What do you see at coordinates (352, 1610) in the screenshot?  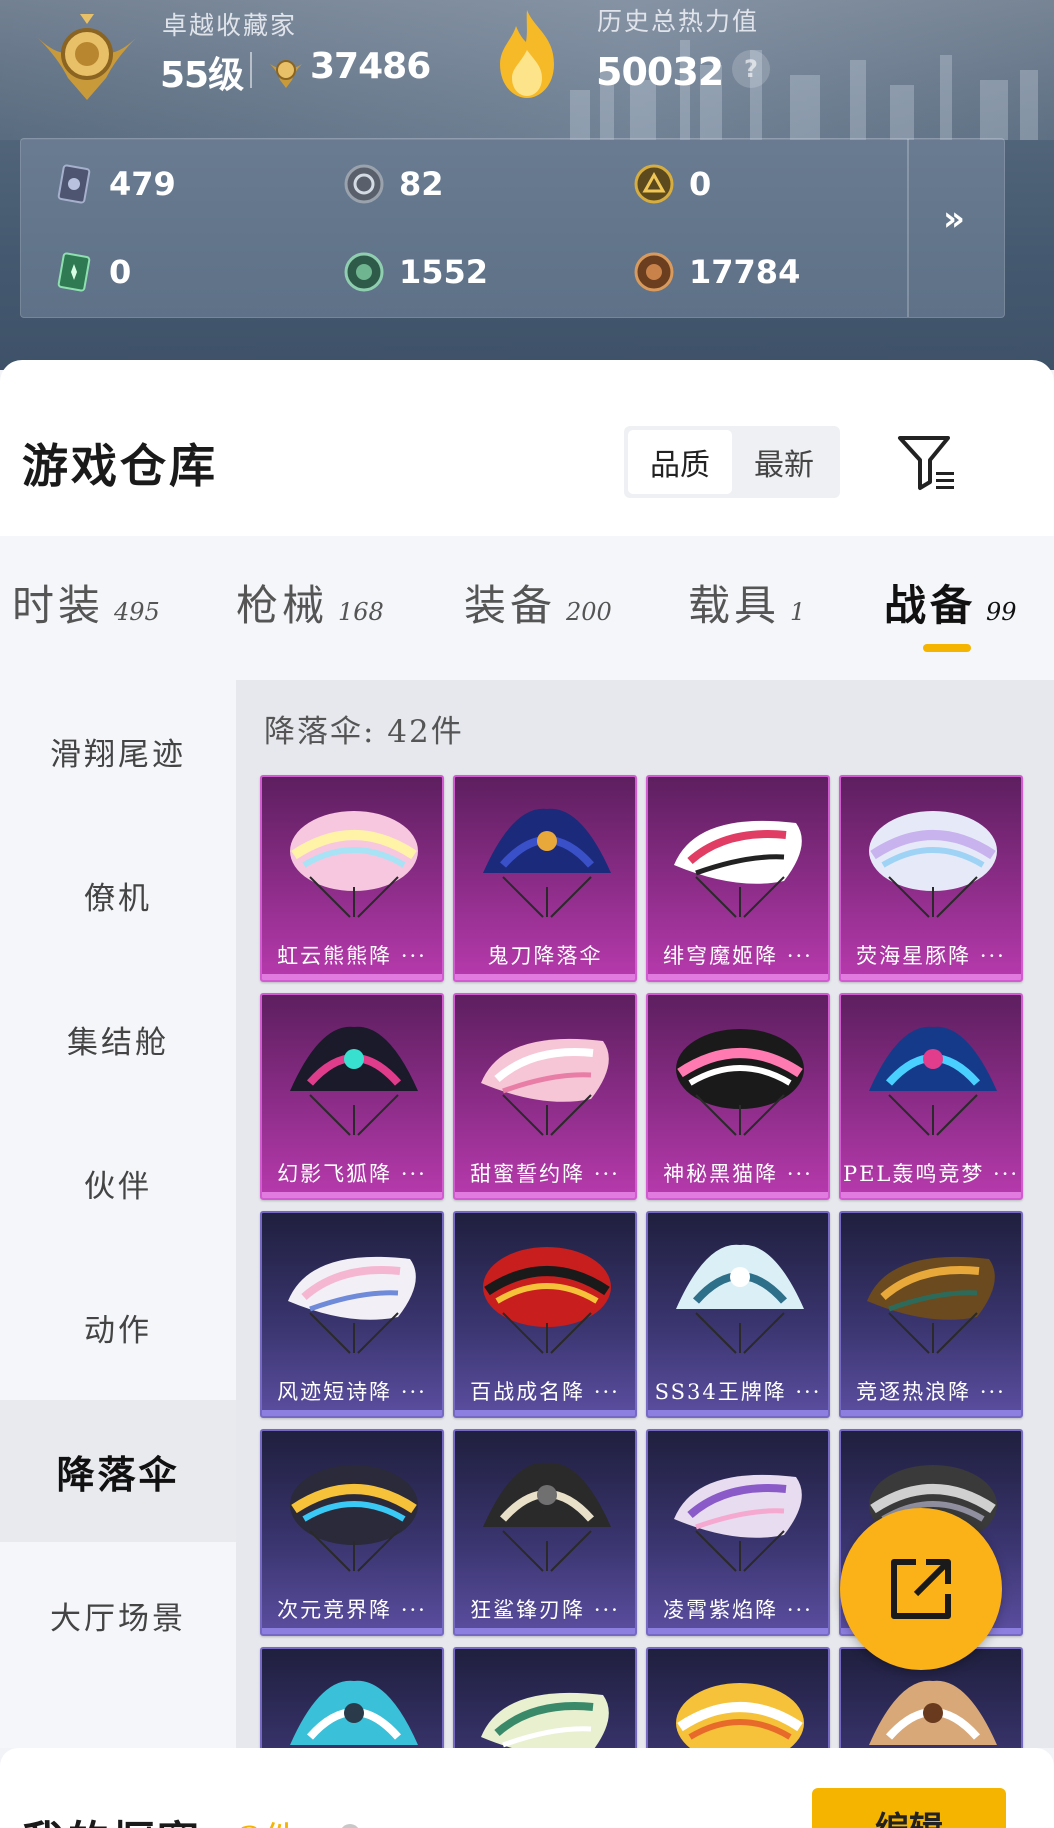 I see `item-name: 次元竞界降 ···` at bounding box center [352, 1610].